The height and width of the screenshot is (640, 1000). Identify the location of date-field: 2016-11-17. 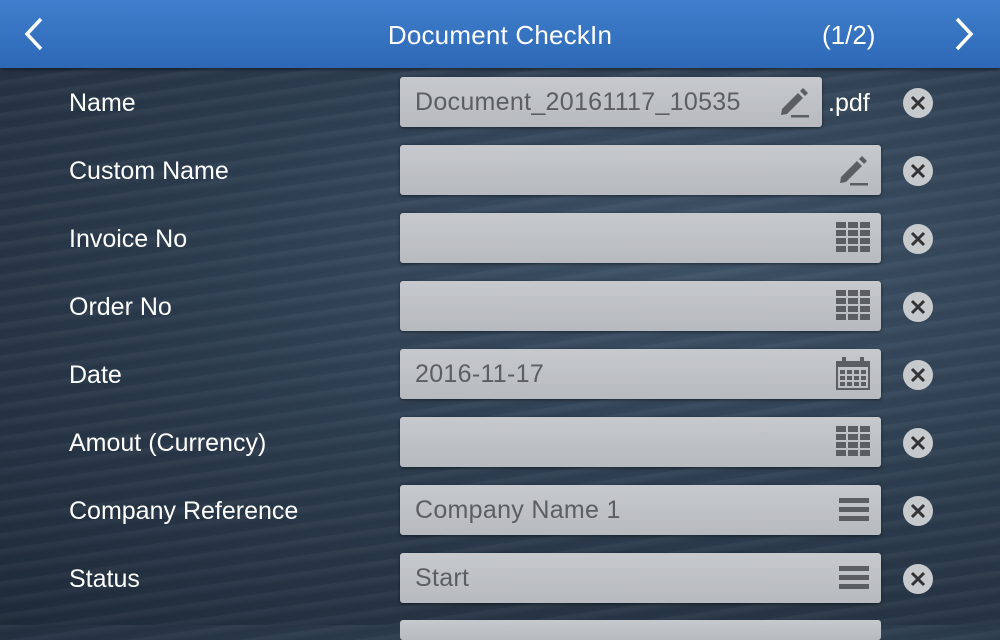
(640, 374).